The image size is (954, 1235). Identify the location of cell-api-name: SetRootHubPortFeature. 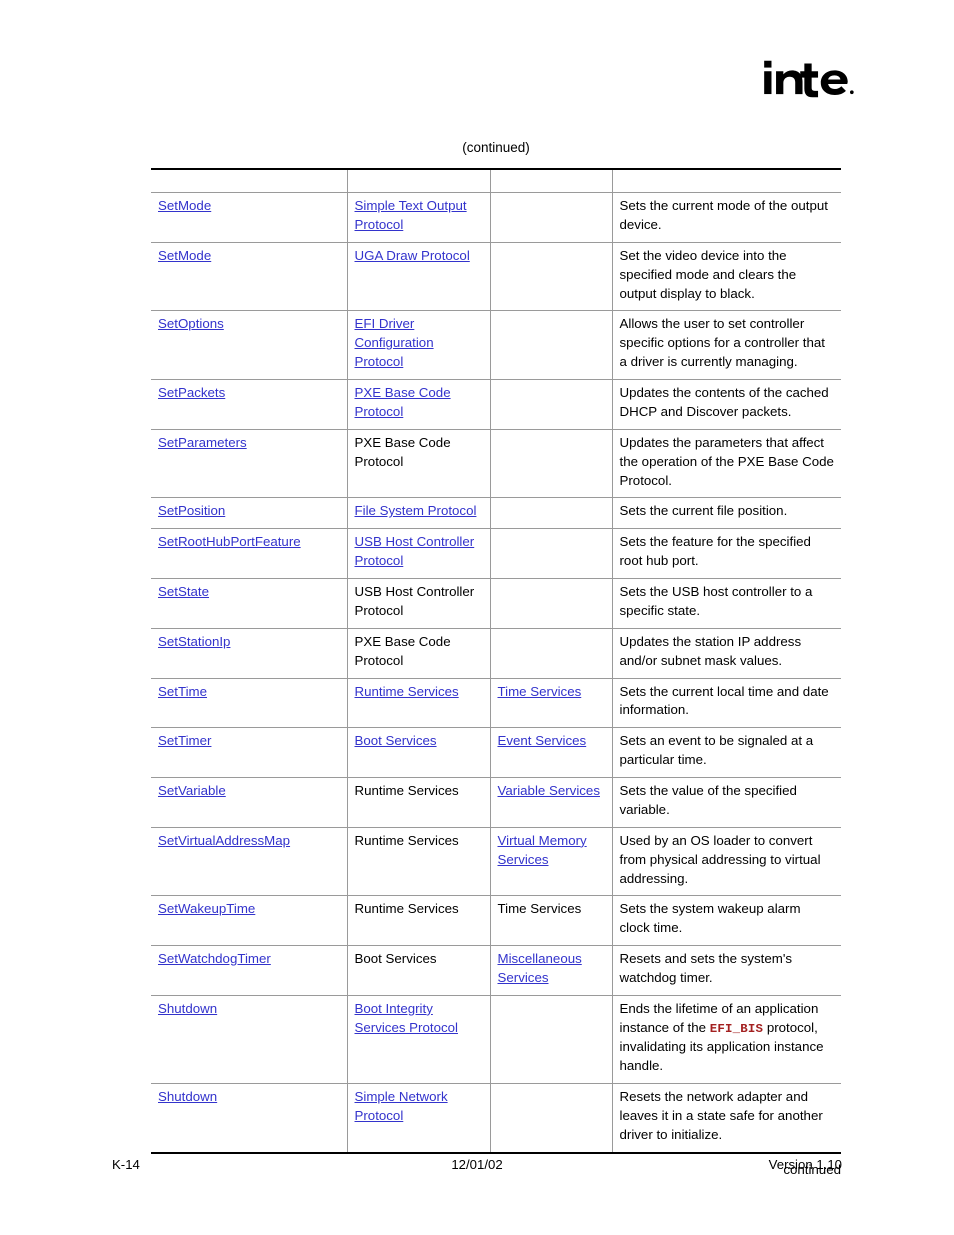
(249, 553).